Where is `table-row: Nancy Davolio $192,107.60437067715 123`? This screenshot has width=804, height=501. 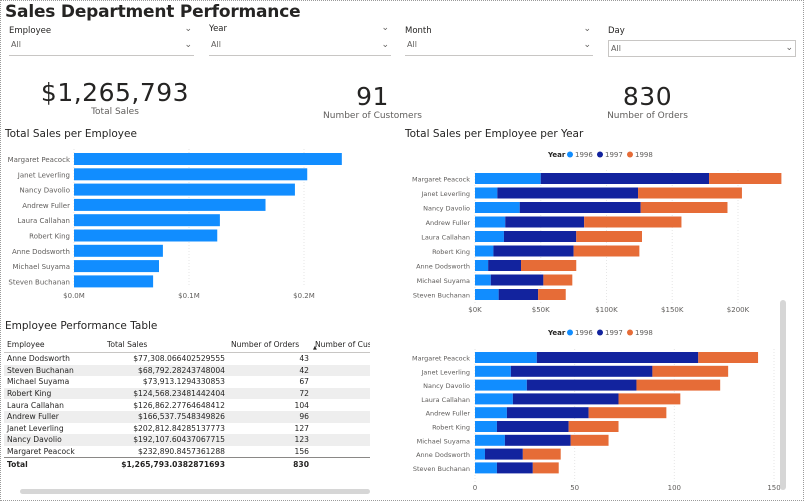
table-row: Nancy Davolio $192,107.60437067715 123 is located at coordinates (187, 440).